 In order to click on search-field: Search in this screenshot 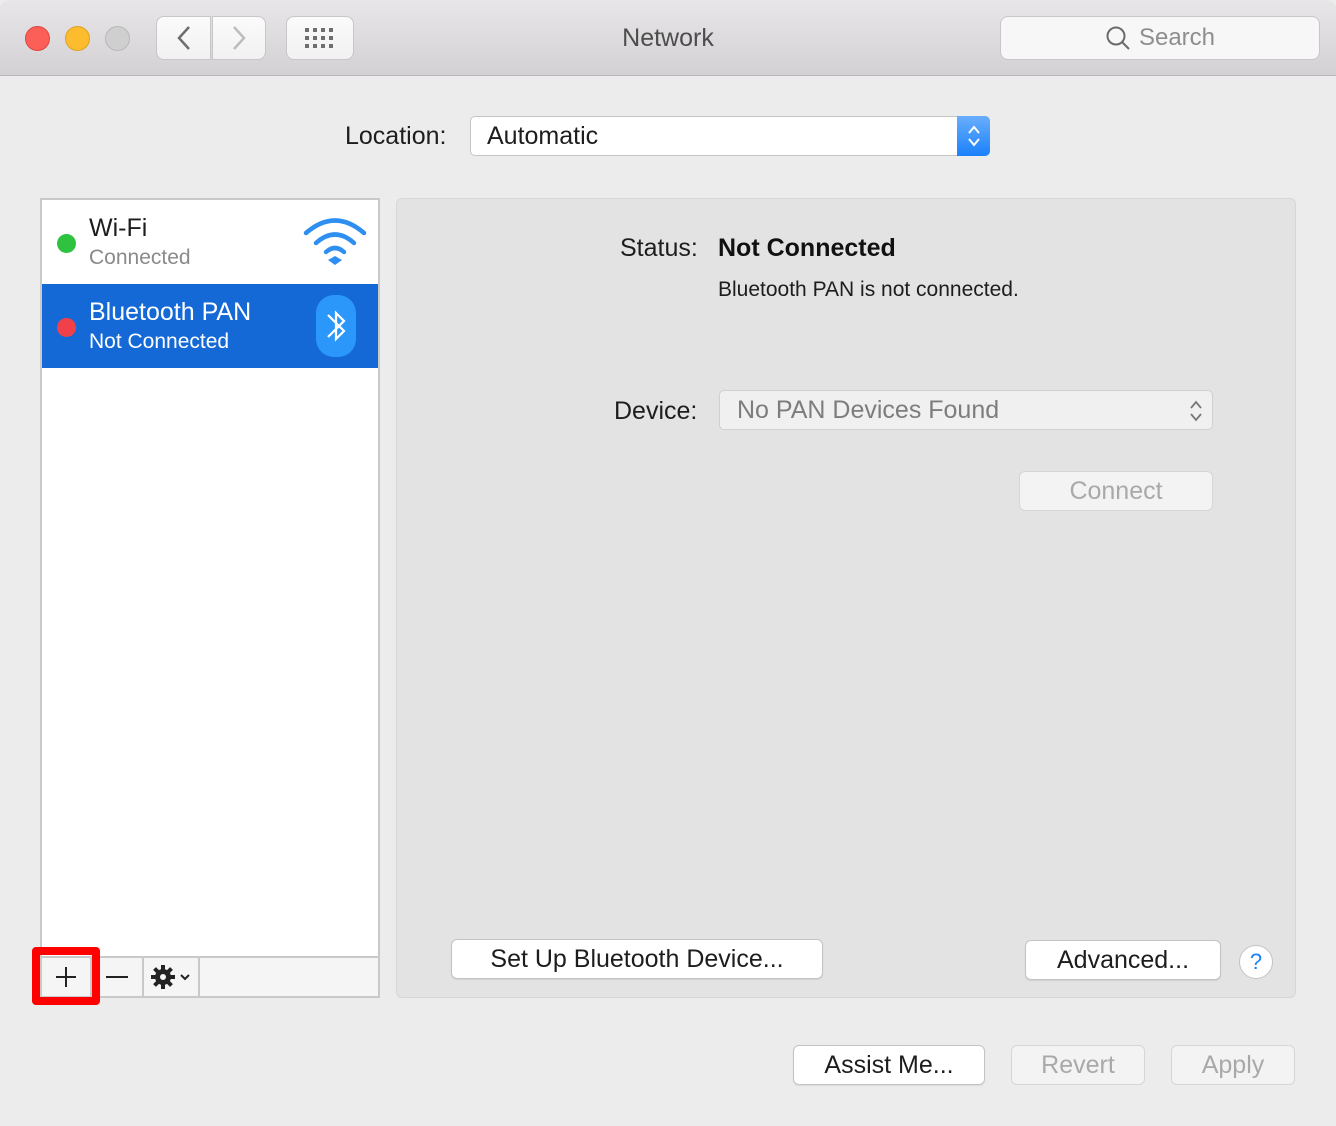, I will do `click(1160, 38)`.